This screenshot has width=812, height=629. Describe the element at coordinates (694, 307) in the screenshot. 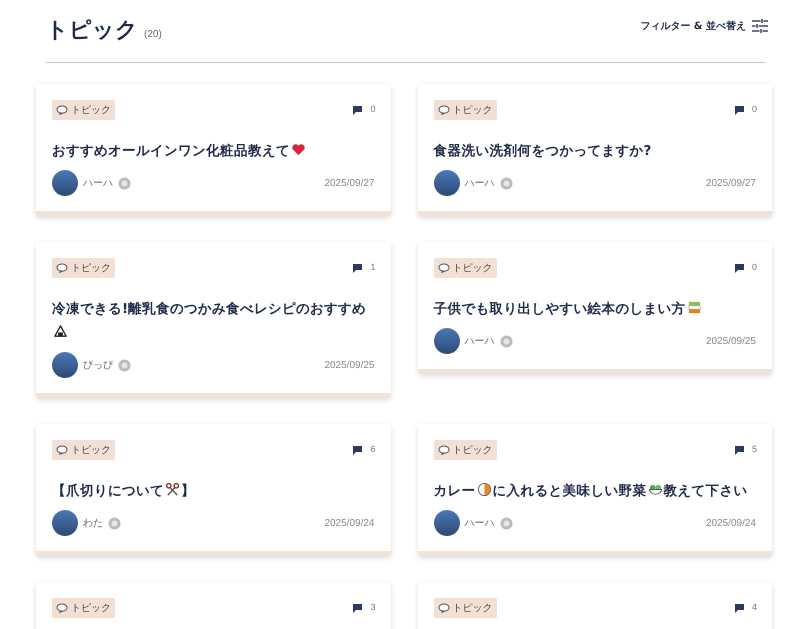

I see `books-icon` at that location.